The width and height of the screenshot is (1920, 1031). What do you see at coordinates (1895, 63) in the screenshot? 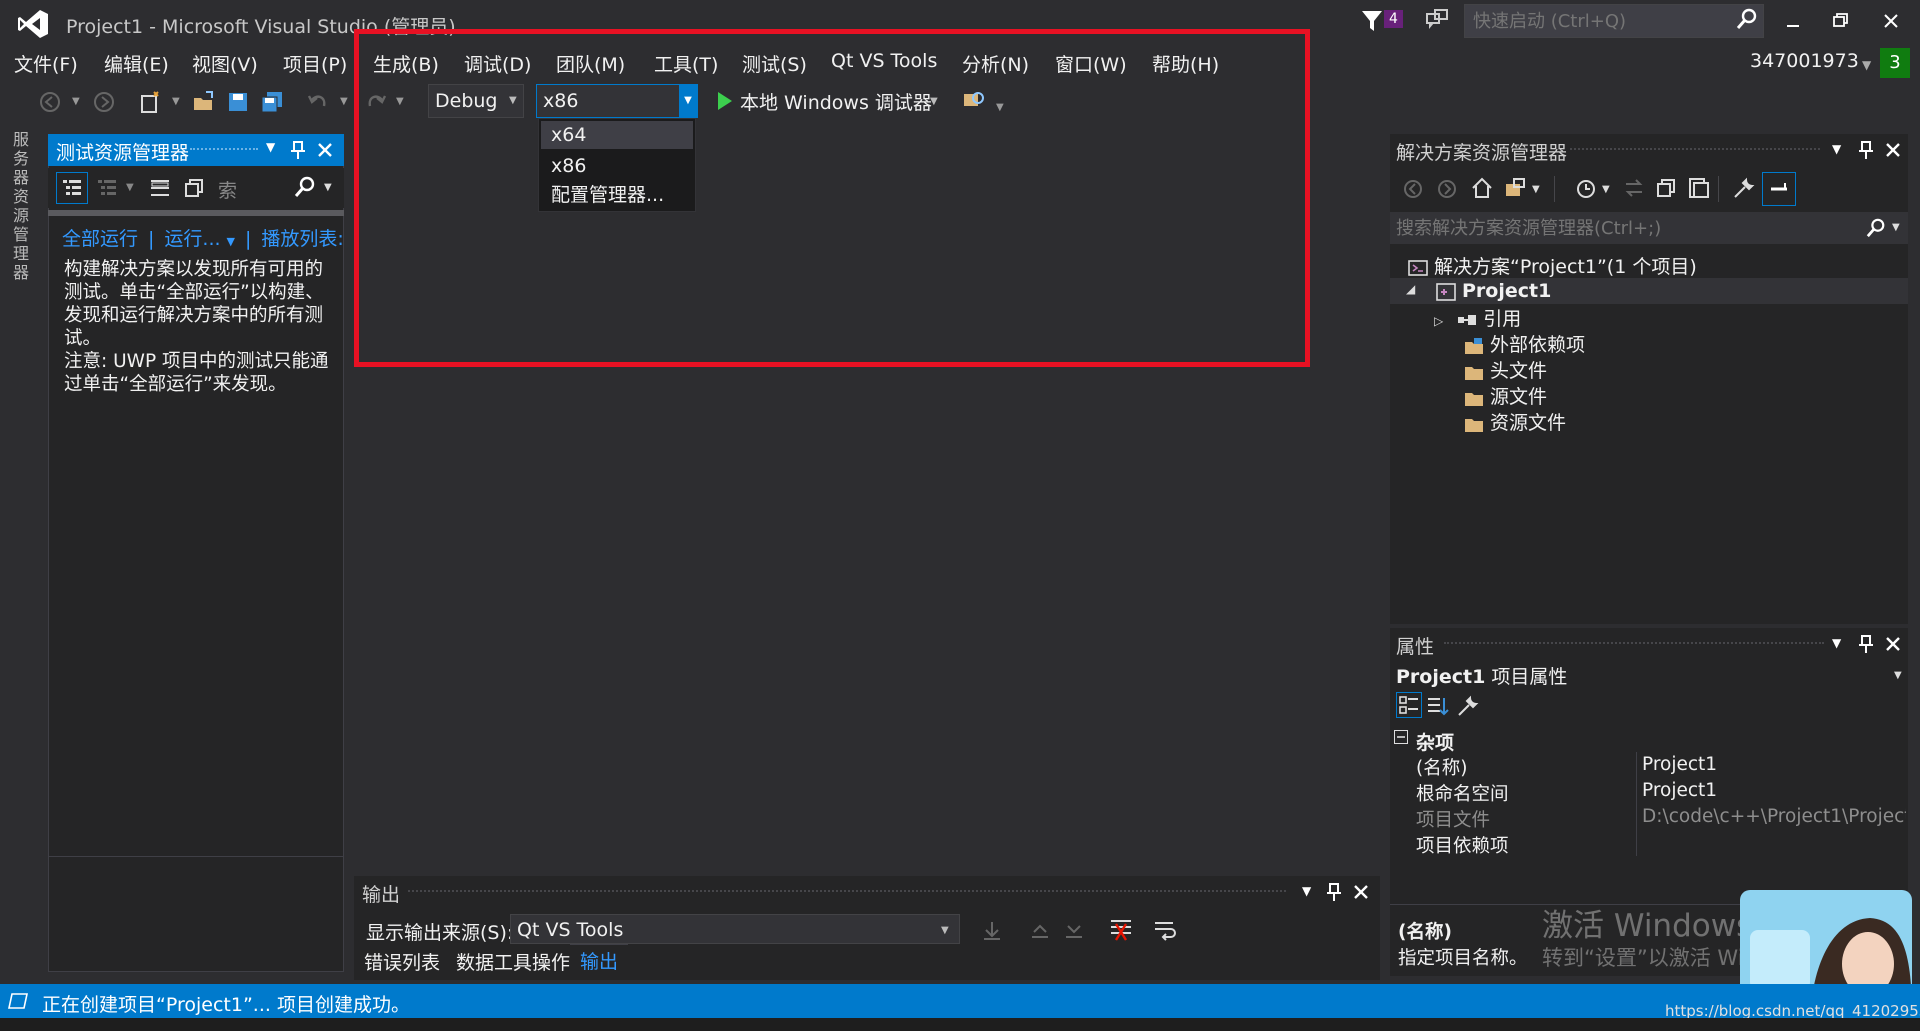
I see `account-badge: 3` at bounding box center [1895, 63].